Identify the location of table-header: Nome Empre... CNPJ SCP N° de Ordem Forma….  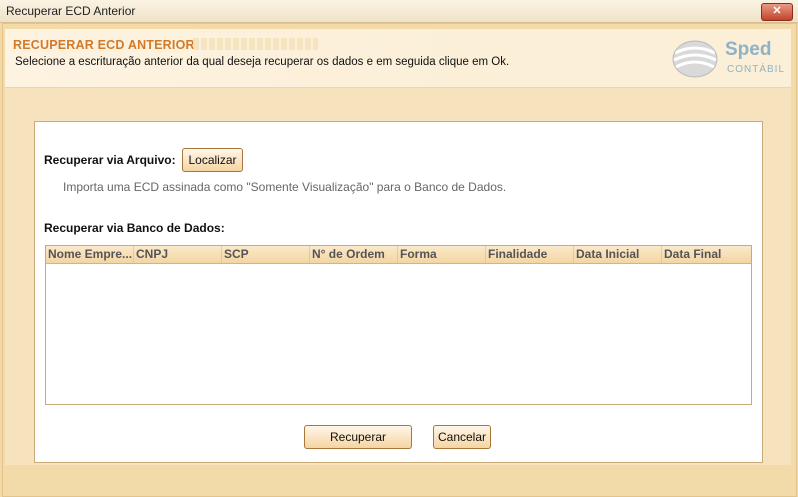
(398, 255).